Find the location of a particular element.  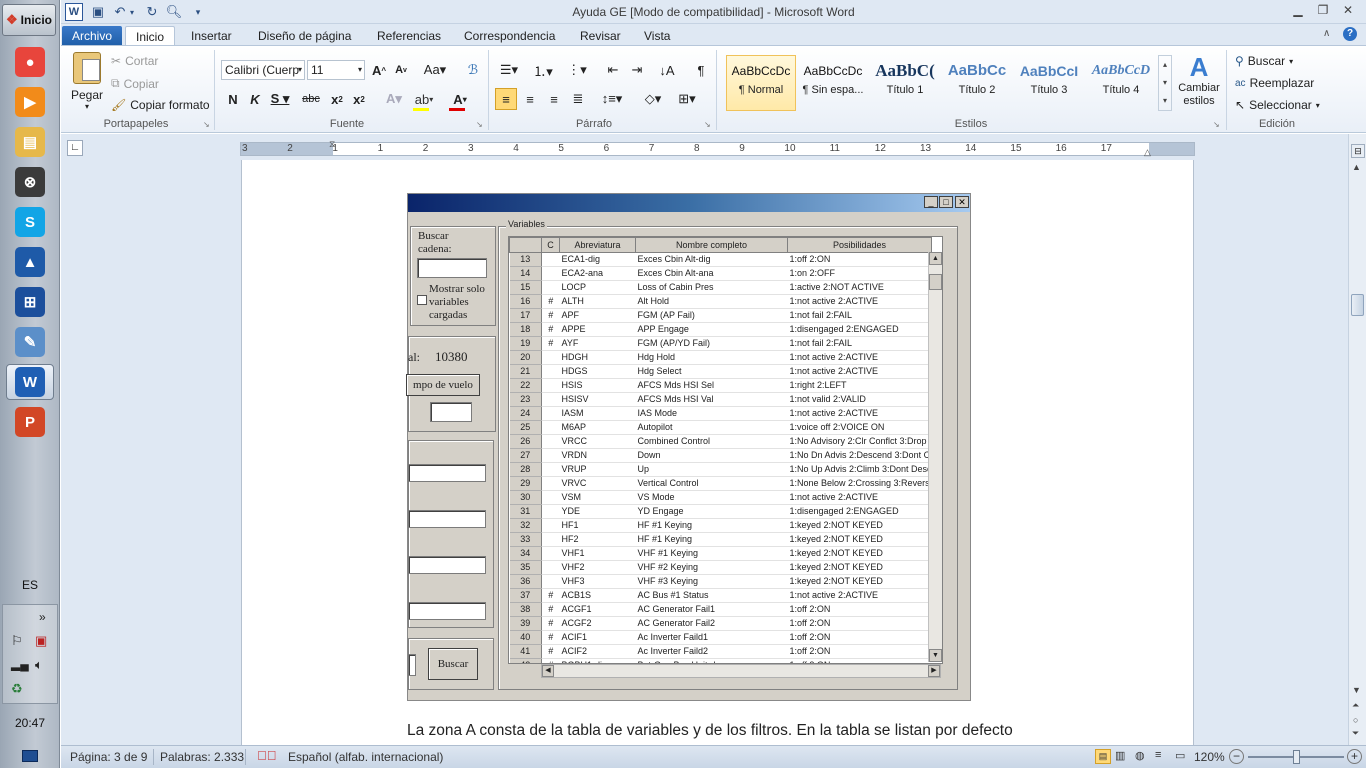

select-button: ↖ Seleccionar ▾ is located at coordinates (1277, 105).